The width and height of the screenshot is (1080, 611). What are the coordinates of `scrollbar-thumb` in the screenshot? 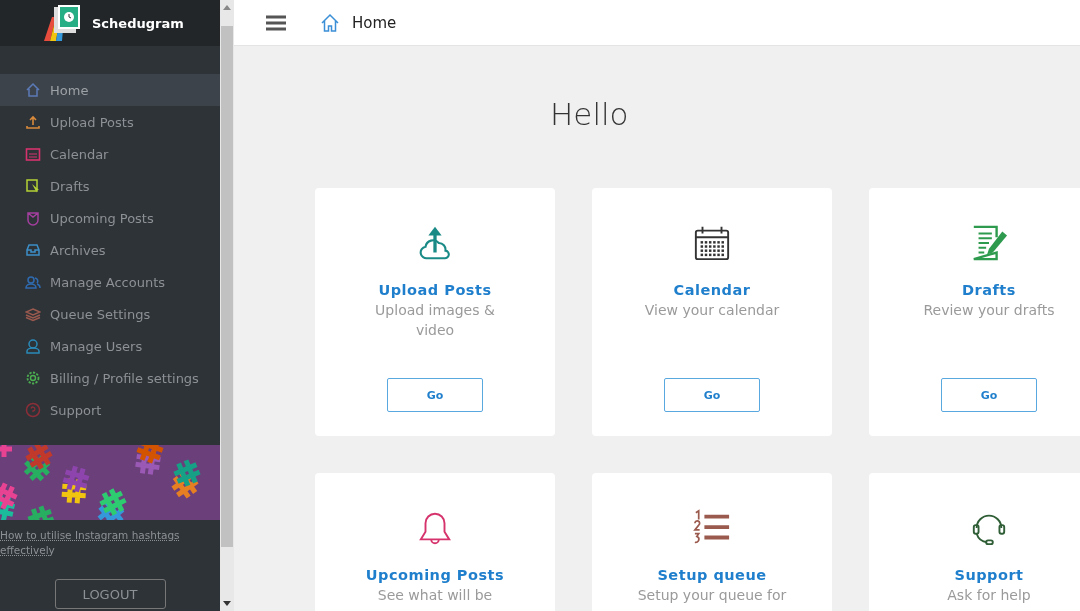 It's located at (227, 286).